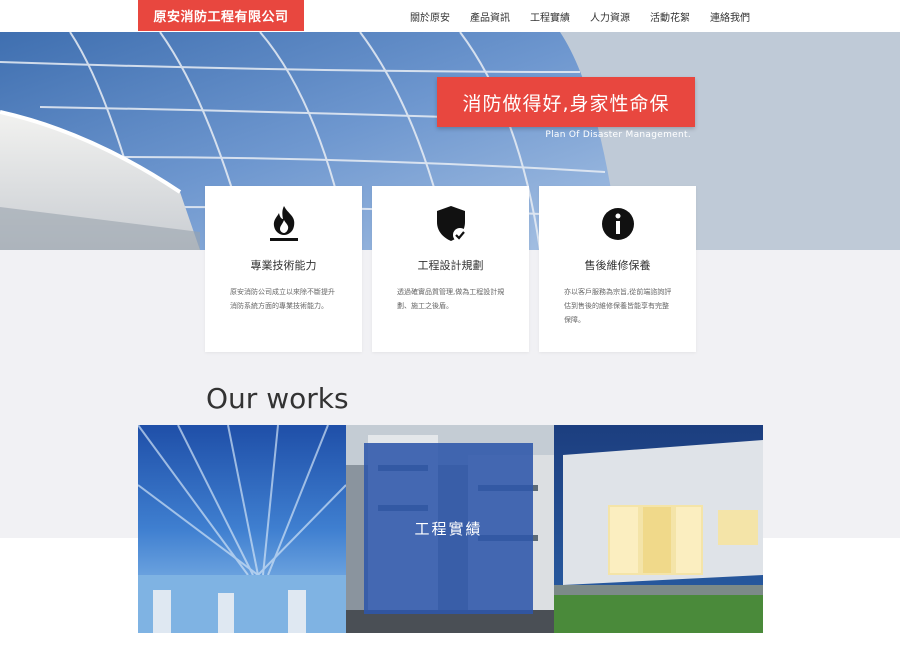 This screenshot has width=900, height=650. I want to click on fire-icon, so click(283, 224).